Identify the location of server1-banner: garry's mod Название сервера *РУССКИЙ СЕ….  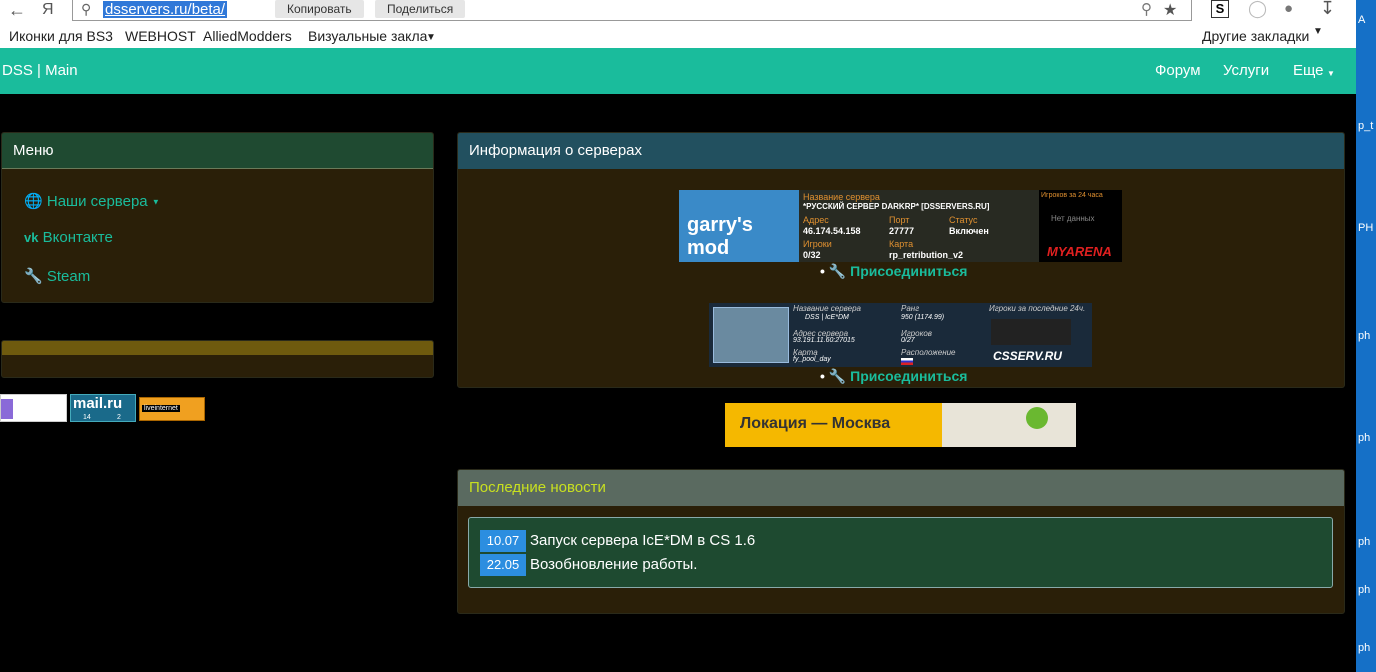
(900, 226).